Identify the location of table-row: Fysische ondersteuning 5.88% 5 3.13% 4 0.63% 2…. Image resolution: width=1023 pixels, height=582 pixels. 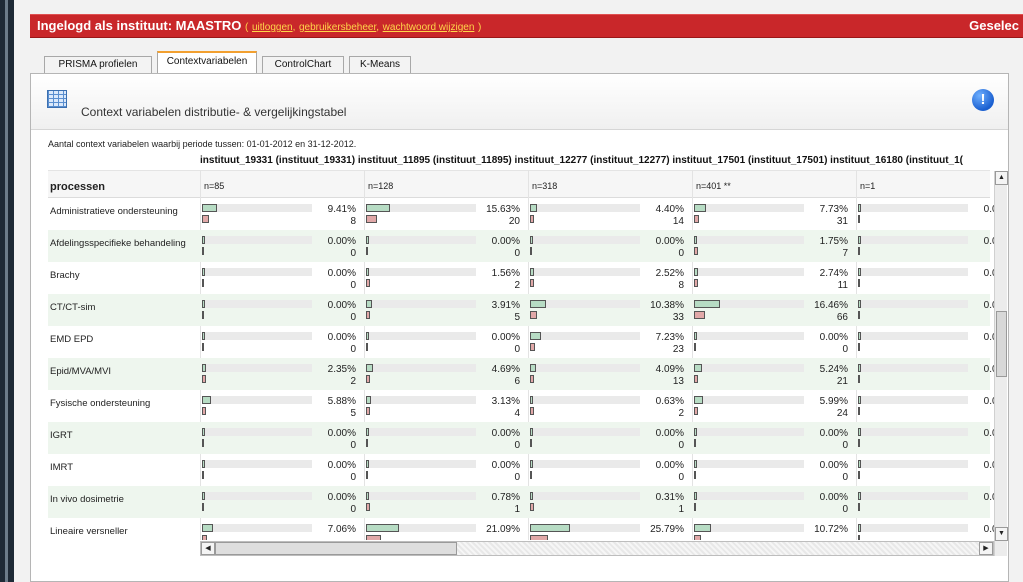
(527, 406).